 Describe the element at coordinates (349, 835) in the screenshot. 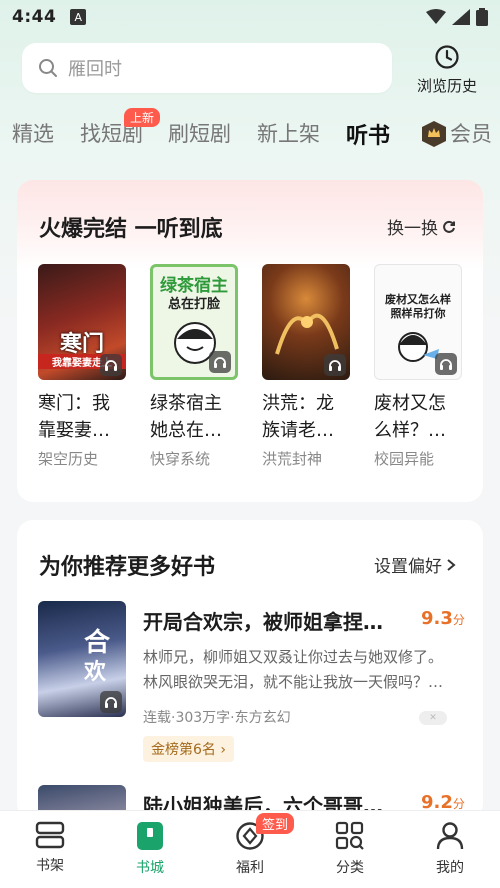

I see `category-icon` at that location.